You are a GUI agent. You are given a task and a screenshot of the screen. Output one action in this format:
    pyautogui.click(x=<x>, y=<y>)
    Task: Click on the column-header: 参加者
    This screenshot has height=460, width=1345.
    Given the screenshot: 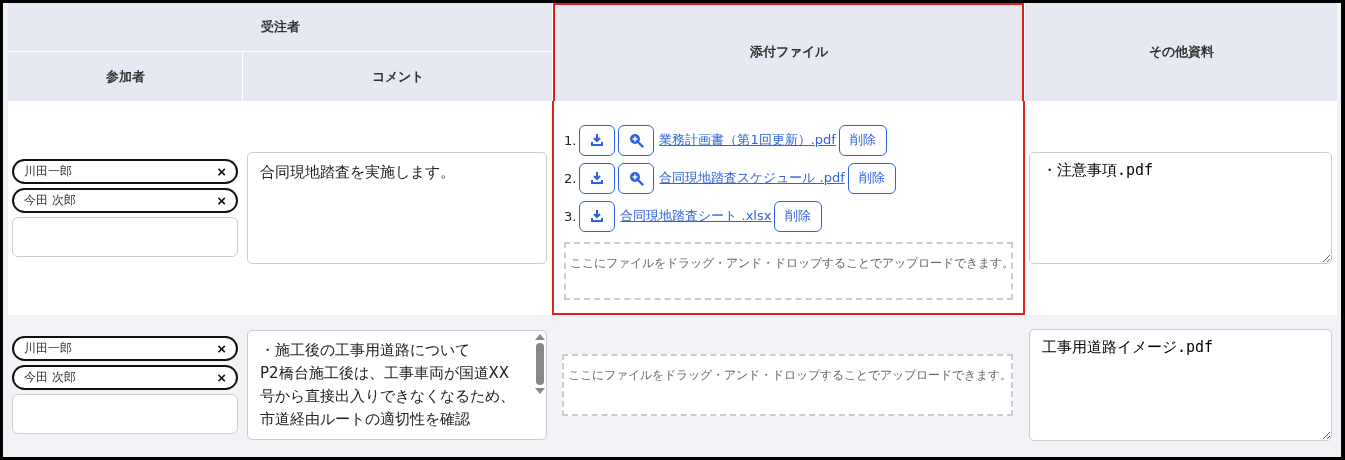 What is the action you would take?
    pyautogui.click(x=125, y=76)
    